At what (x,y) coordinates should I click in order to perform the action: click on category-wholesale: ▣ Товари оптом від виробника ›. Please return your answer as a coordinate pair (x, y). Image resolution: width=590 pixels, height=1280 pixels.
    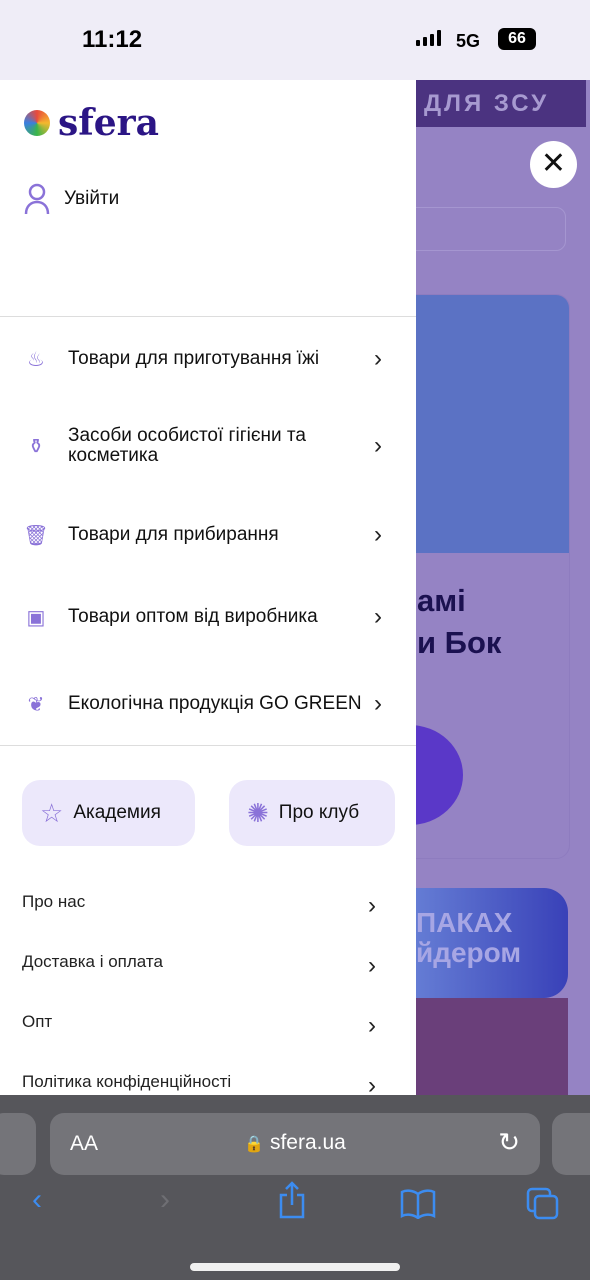
    Looking at the image, I should click on (202, 617).